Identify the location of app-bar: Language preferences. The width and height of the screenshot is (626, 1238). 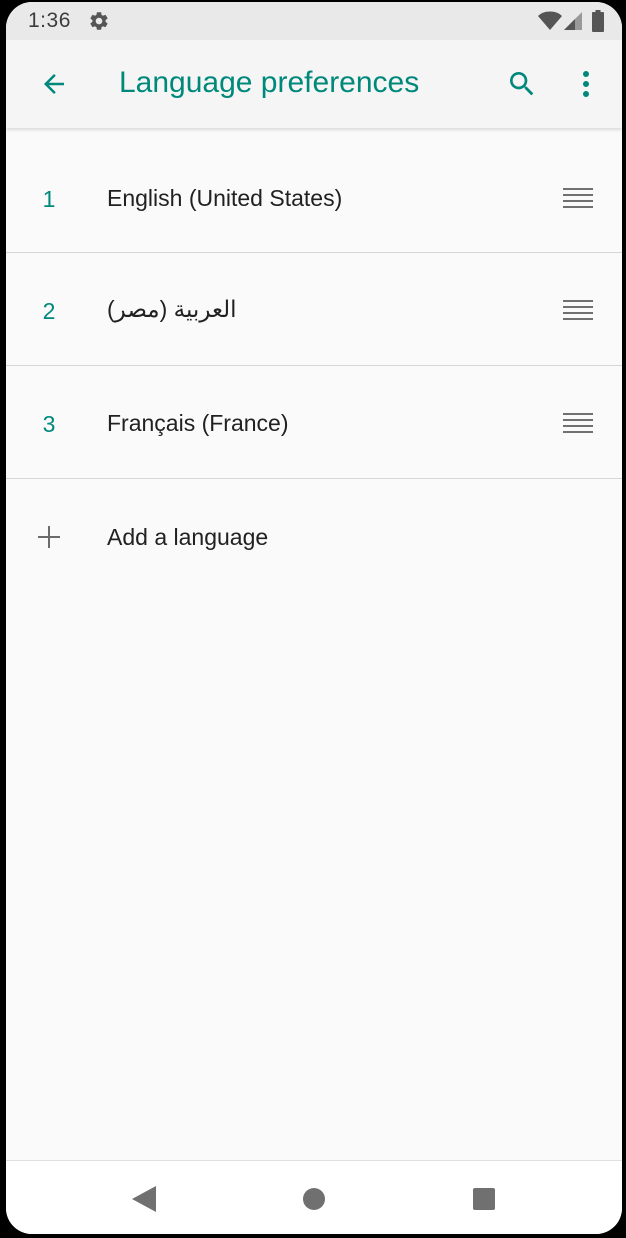
(314, 84).